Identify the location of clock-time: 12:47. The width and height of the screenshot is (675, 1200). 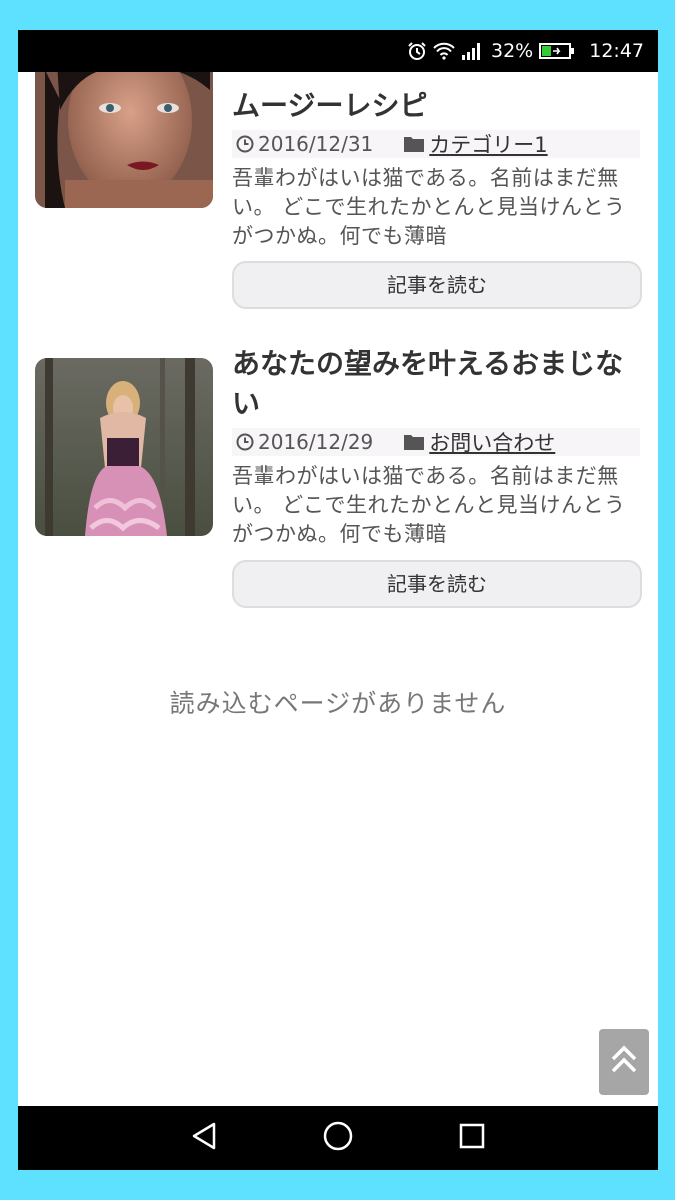
(616, 51).